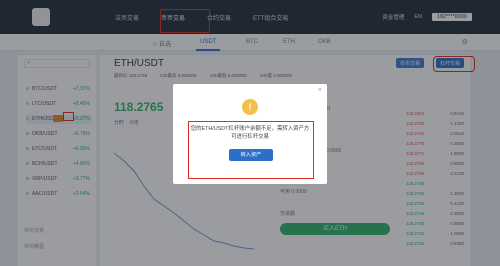 The image size is (500, 266). I want to click on warning-icon: !, so click(250, 107).